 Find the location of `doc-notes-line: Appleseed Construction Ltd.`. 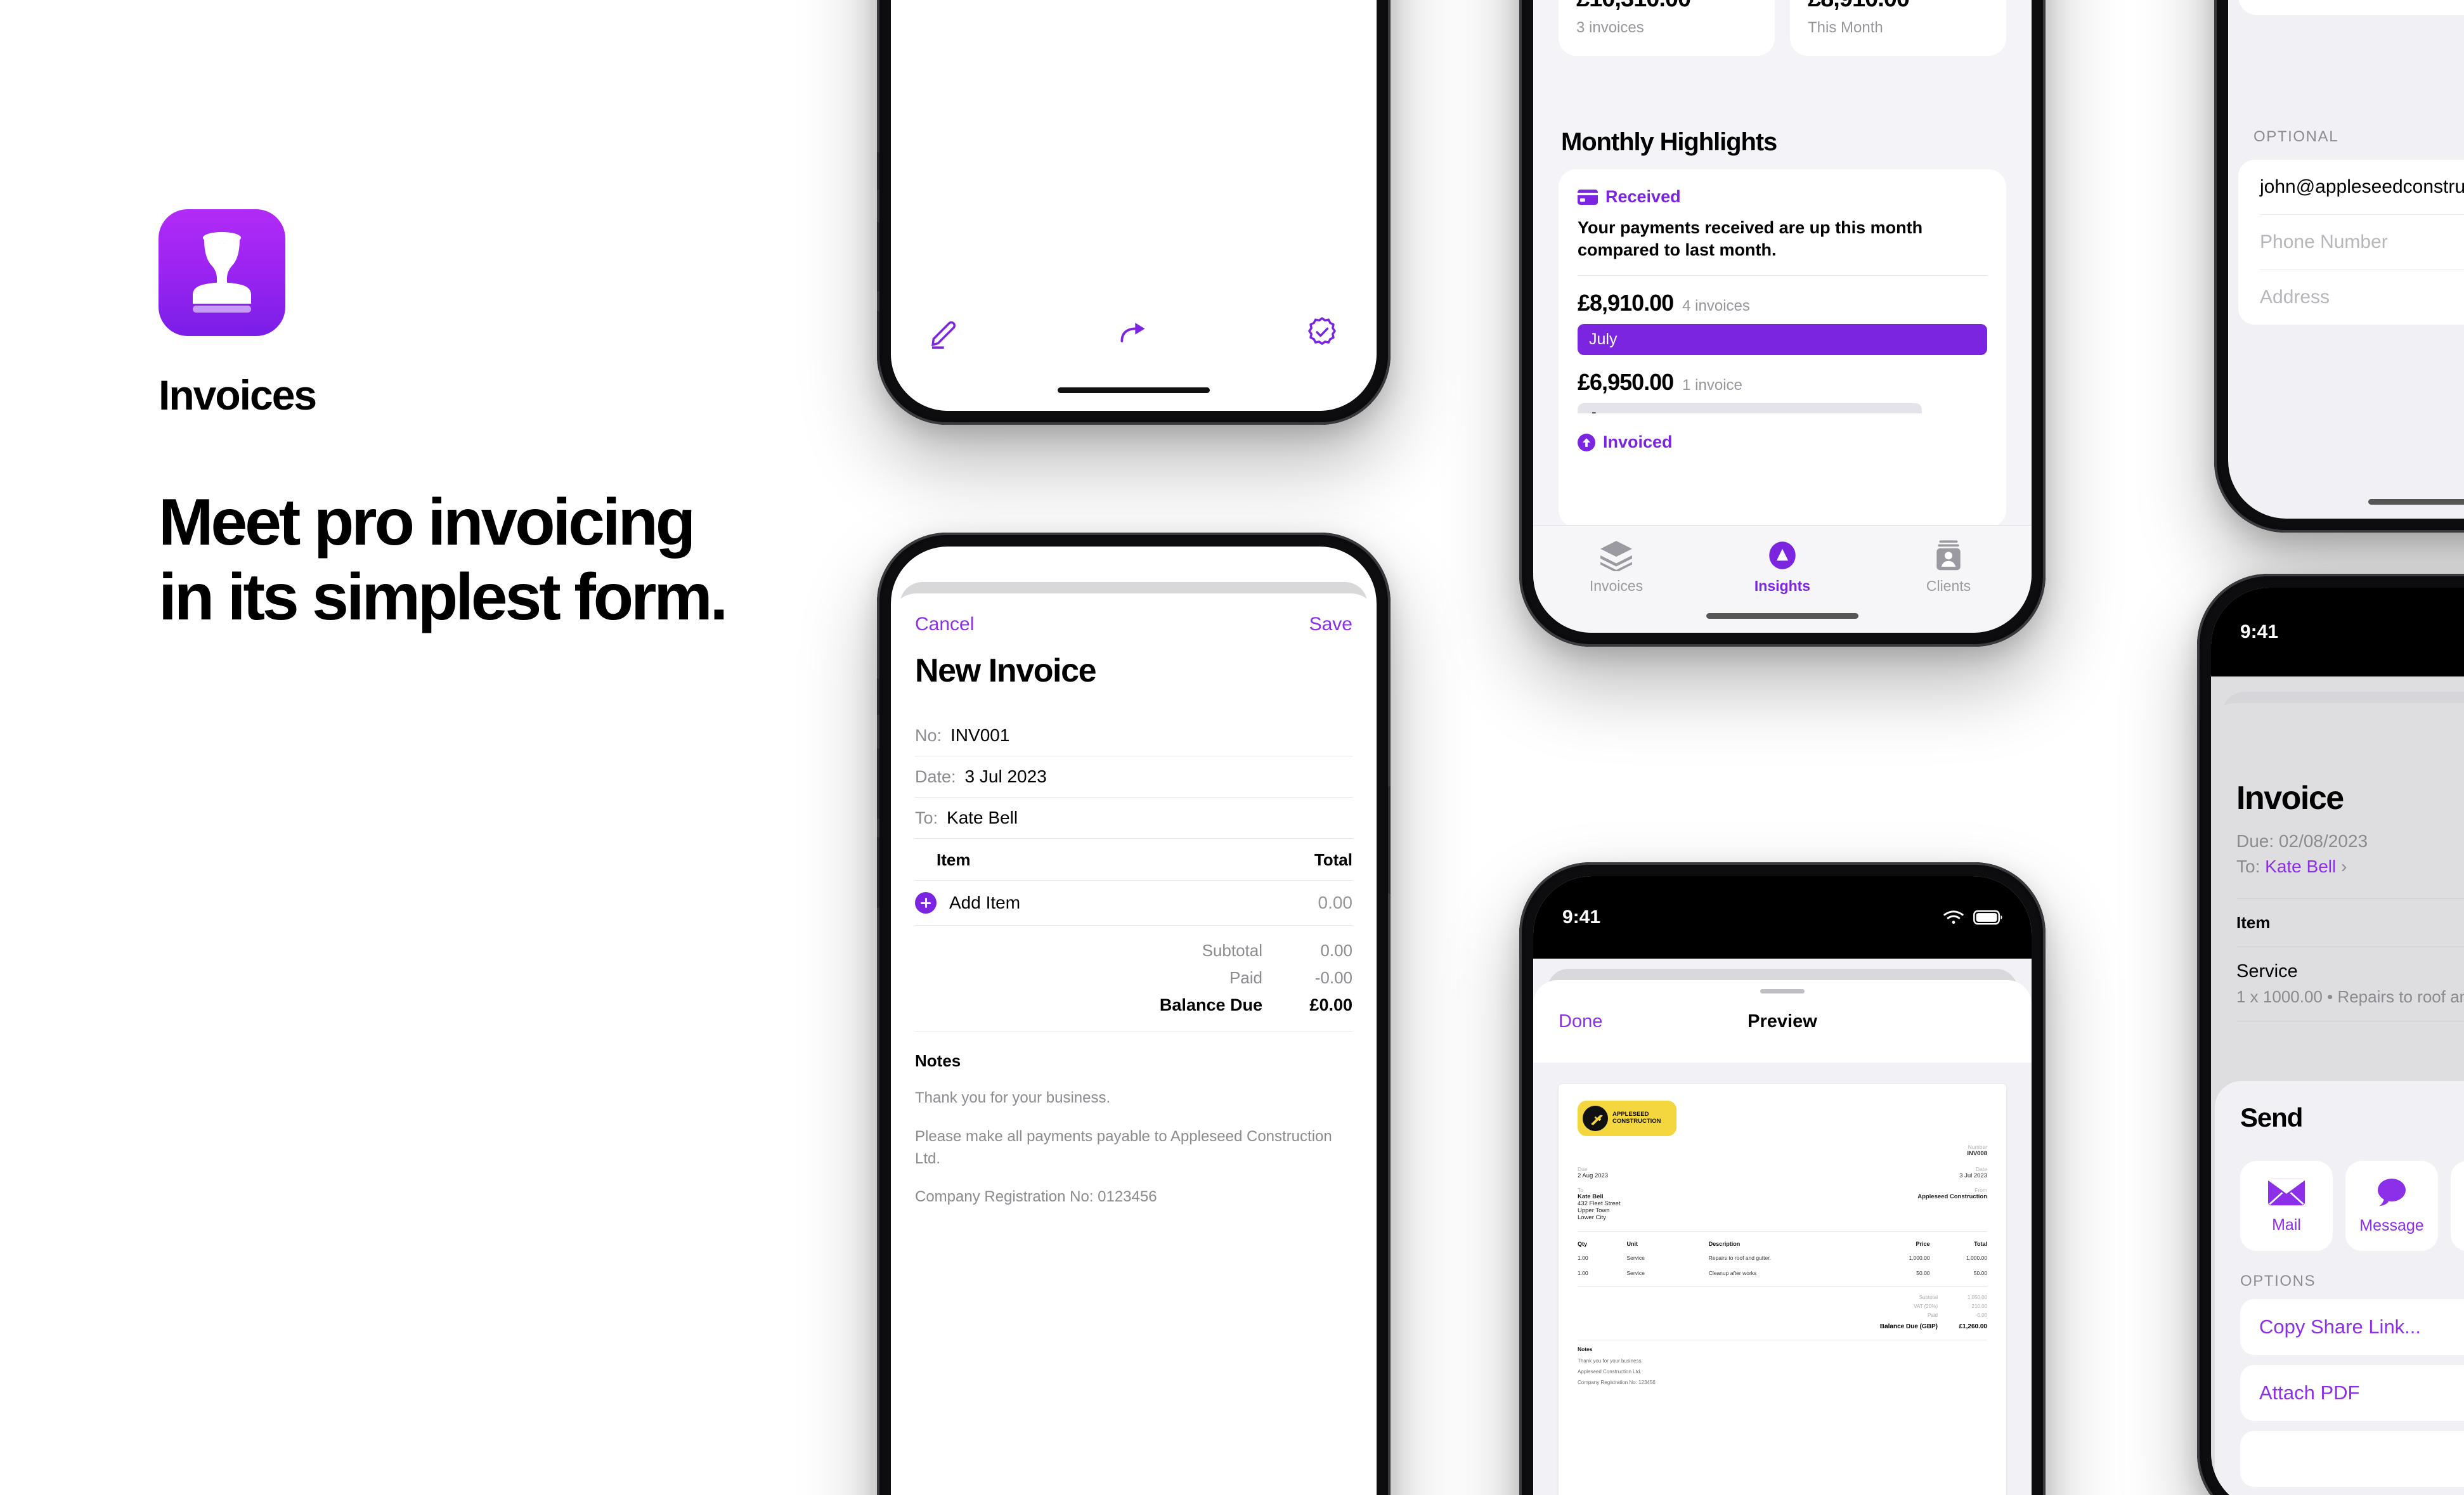

doc-notes-line: Appleseed Construction Ltd. is located at coordinates (1610, 1371).